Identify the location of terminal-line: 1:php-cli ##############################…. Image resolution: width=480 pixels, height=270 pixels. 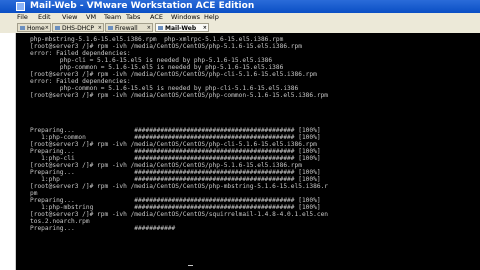
(175, 158).